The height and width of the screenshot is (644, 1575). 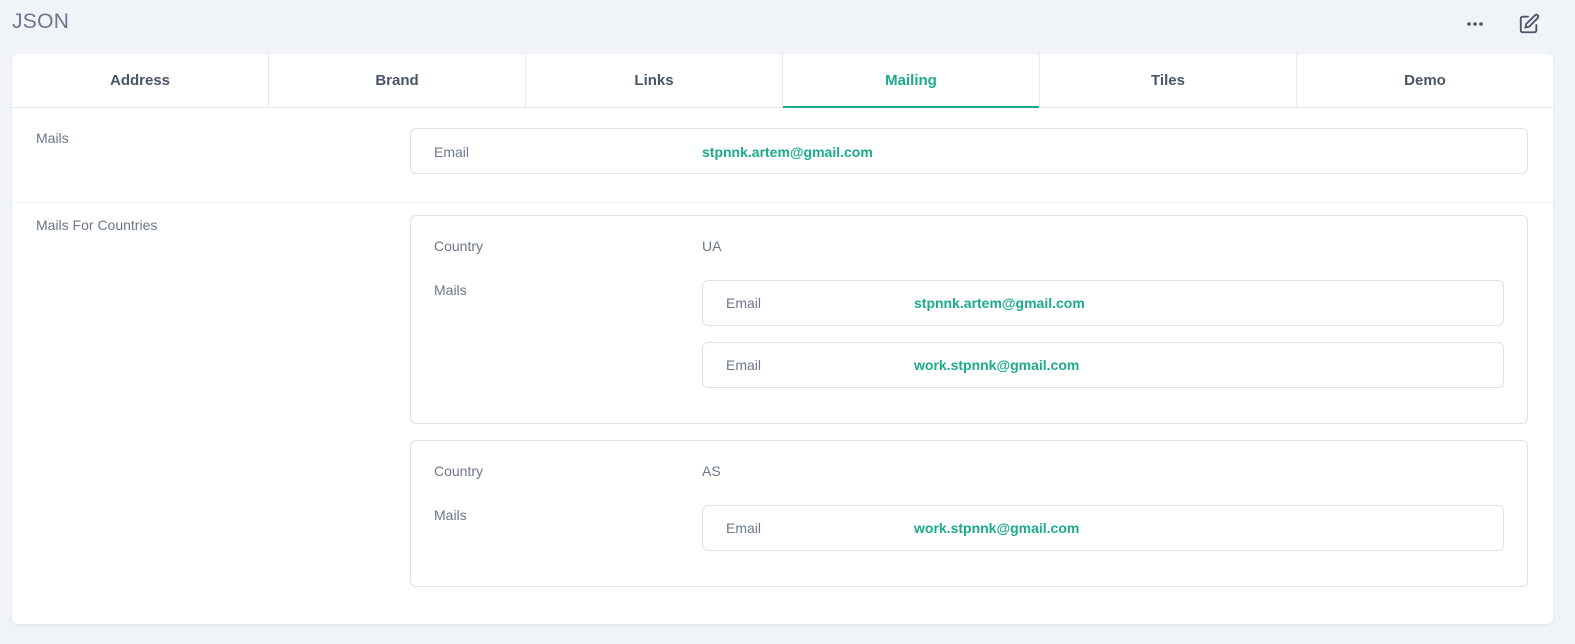 I want to click on tab-label: Brand, so click(x=397, y=80).